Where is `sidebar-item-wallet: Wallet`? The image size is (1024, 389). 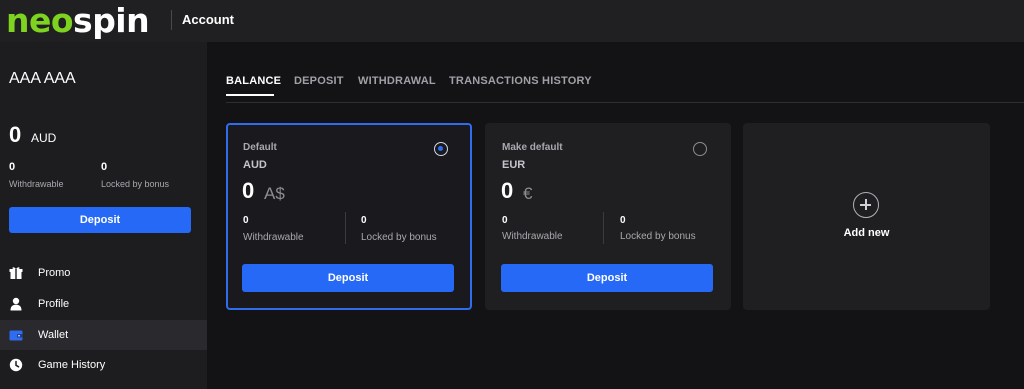 sidebar-item-wallet: Wallet is located at coordinates (103, 335).